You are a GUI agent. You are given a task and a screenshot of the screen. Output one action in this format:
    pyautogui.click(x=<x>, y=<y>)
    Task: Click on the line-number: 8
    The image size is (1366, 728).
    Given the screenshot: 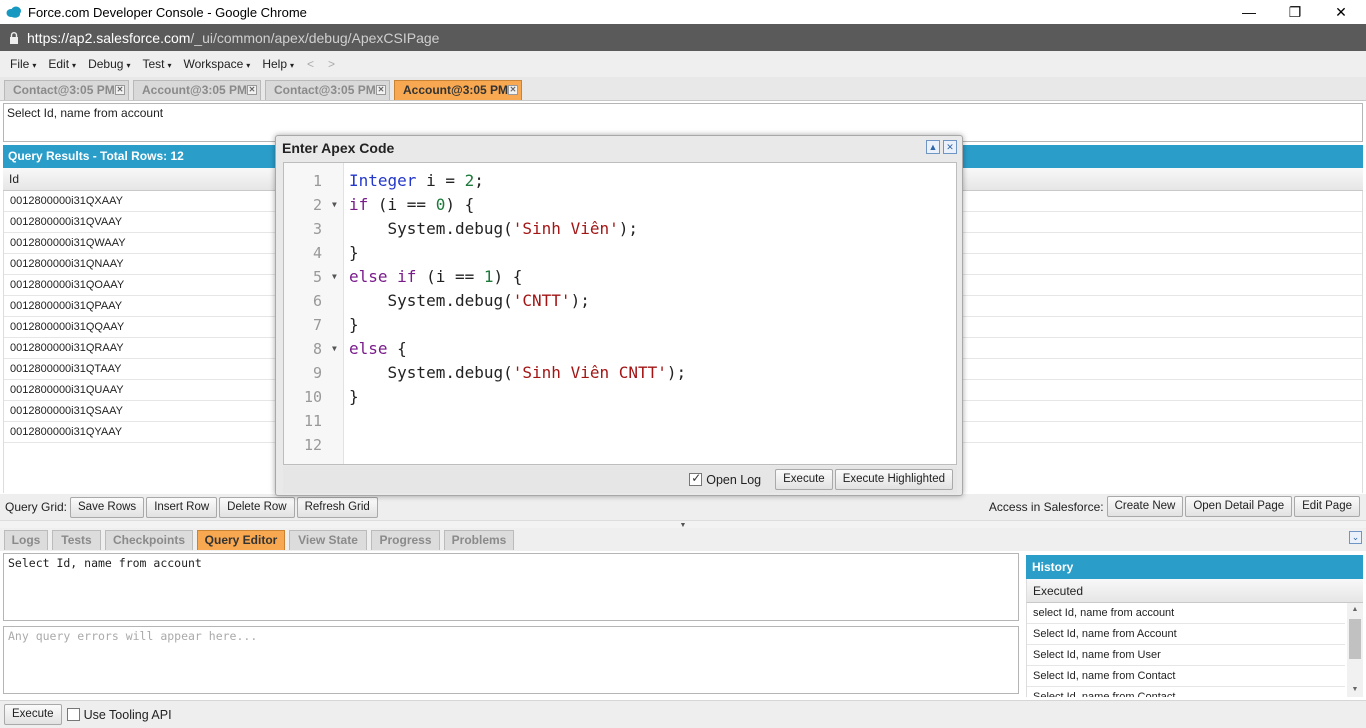 What is the action you would take?
    pyautogui.click(x=317, y=349)
    